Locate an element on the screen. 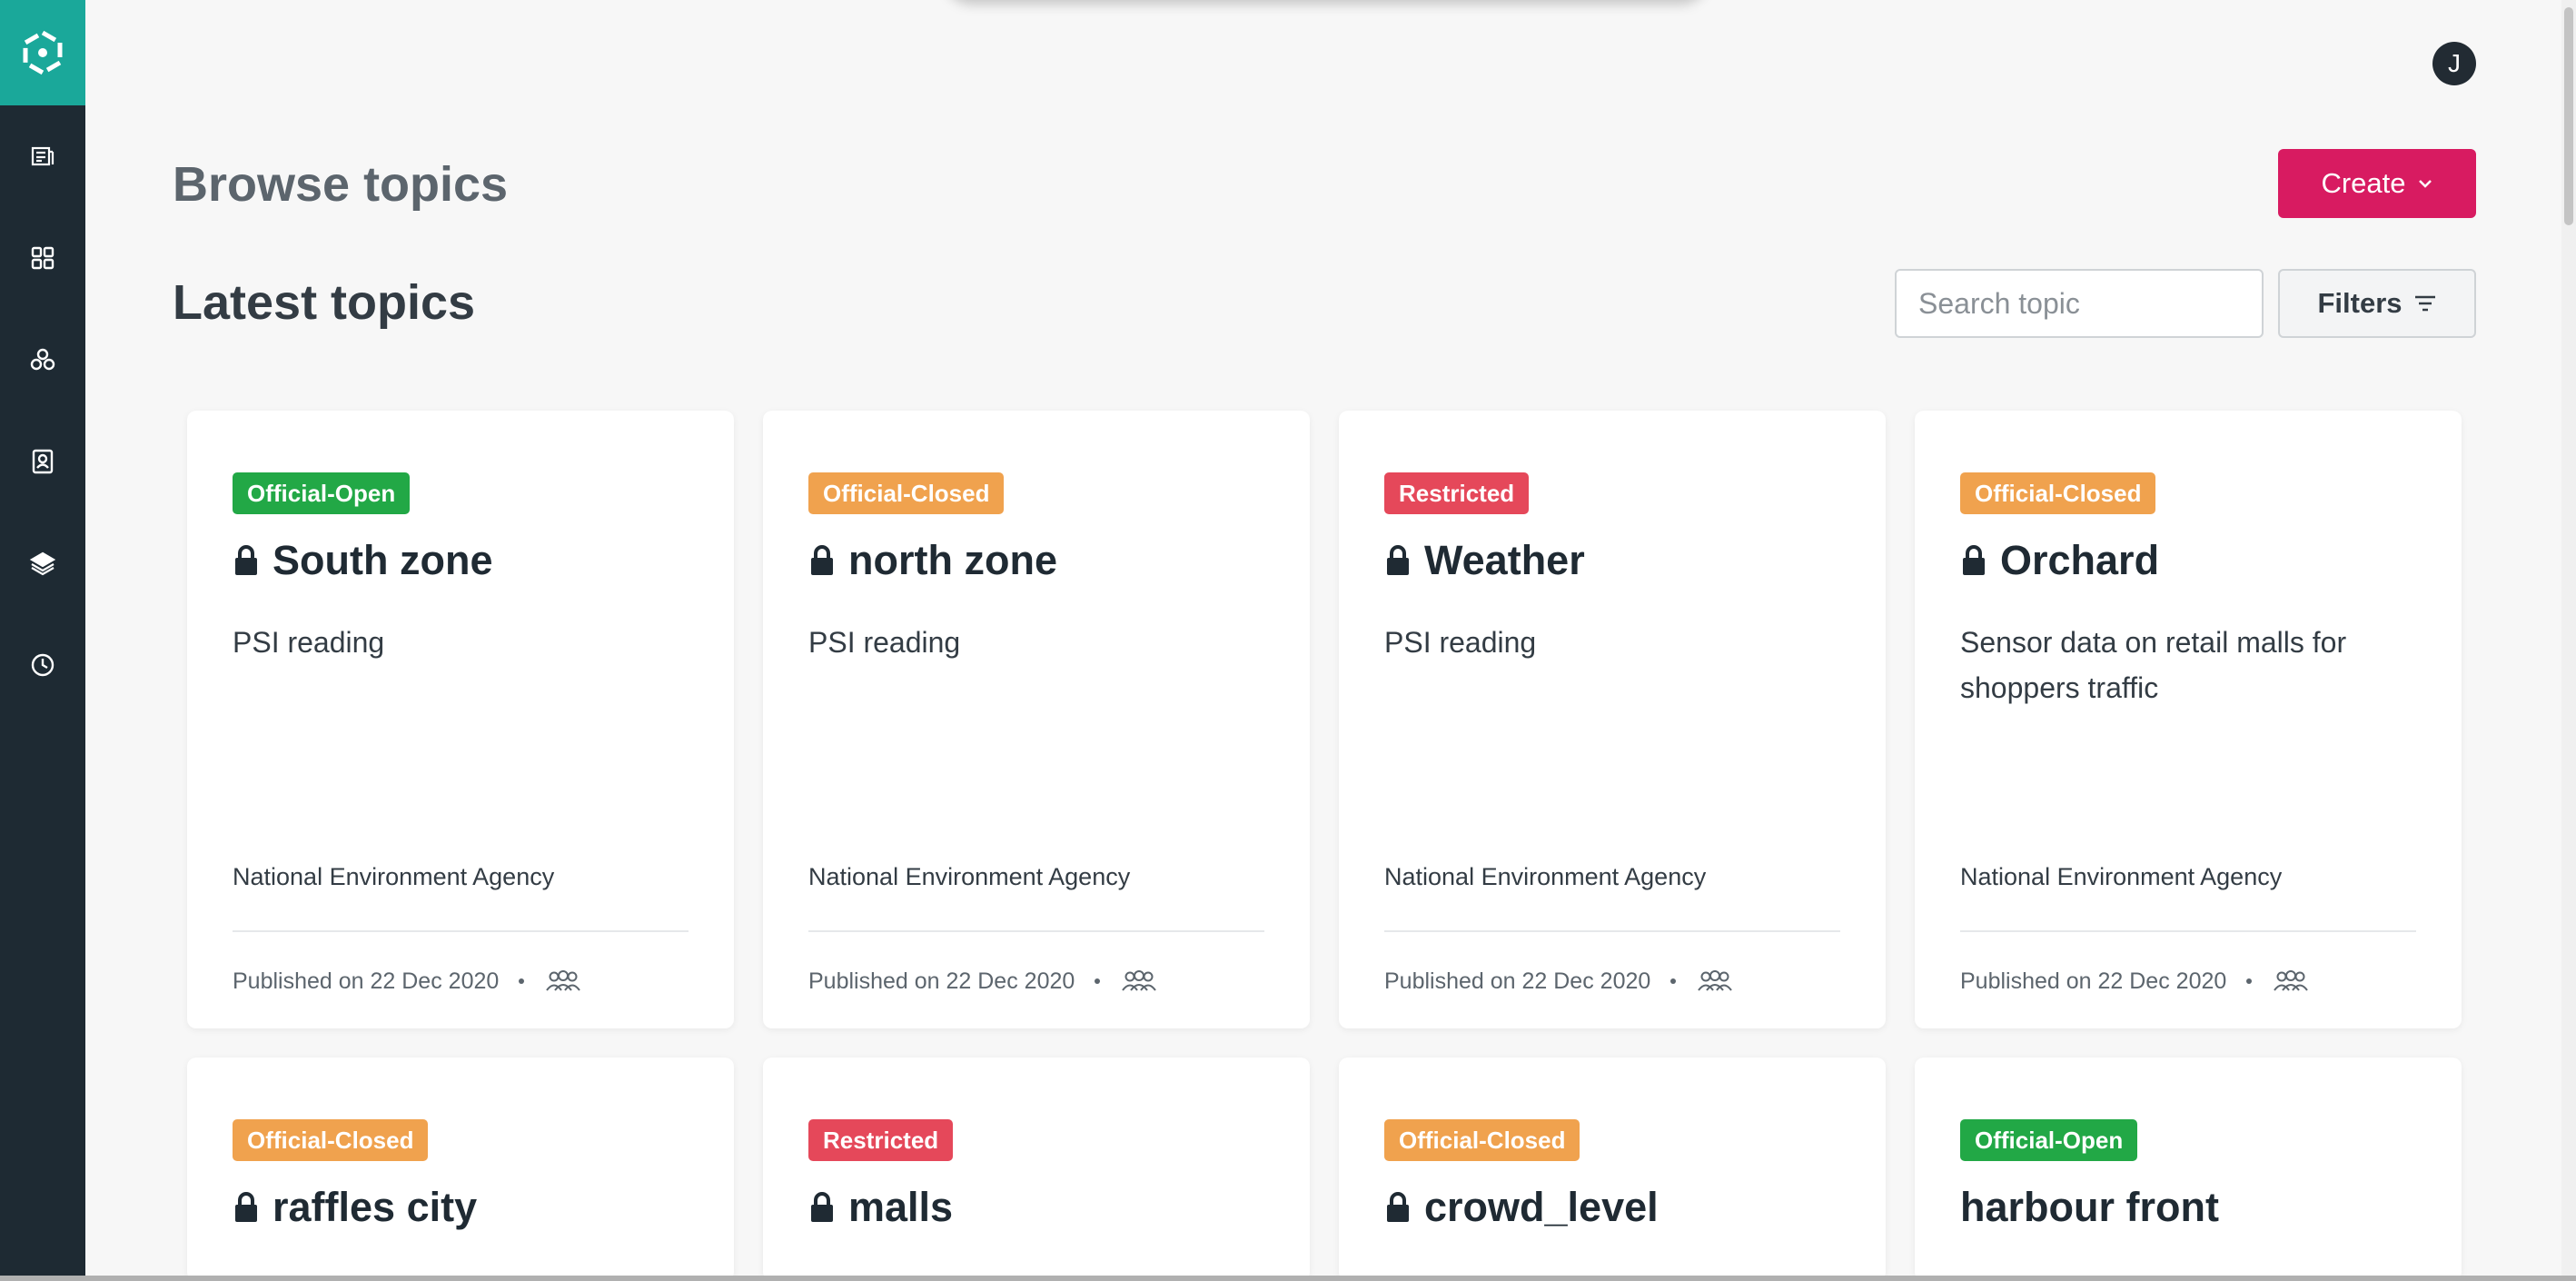 The image size is (2576, 1281). layers-icon is located at coordinates (42, 563).